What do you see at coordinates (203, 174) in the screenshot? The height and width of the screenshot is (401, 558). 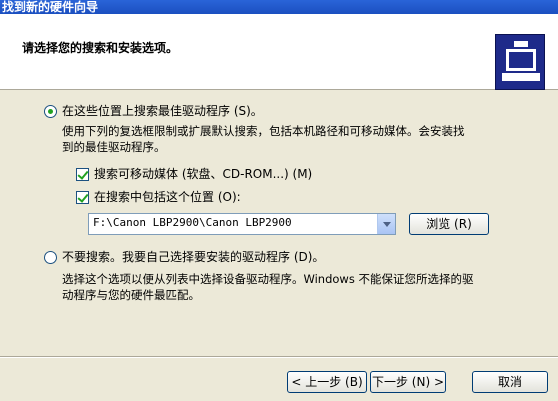 I see `search-removable-label: 搜索可移动媒体 (软盘、CD-ROM...) (M)` at bounding box center [203, 174].